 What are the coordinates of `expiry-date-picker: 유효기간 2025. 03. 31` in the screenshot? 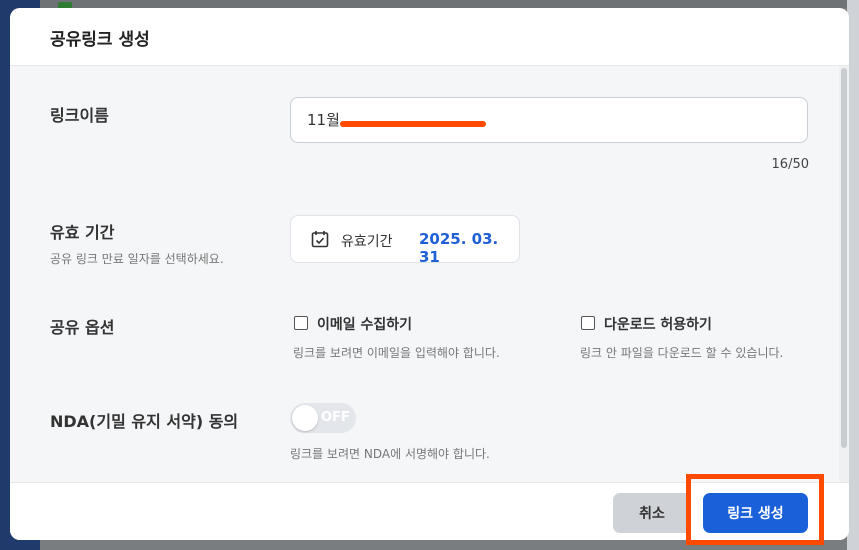 It's located at (405, 240).